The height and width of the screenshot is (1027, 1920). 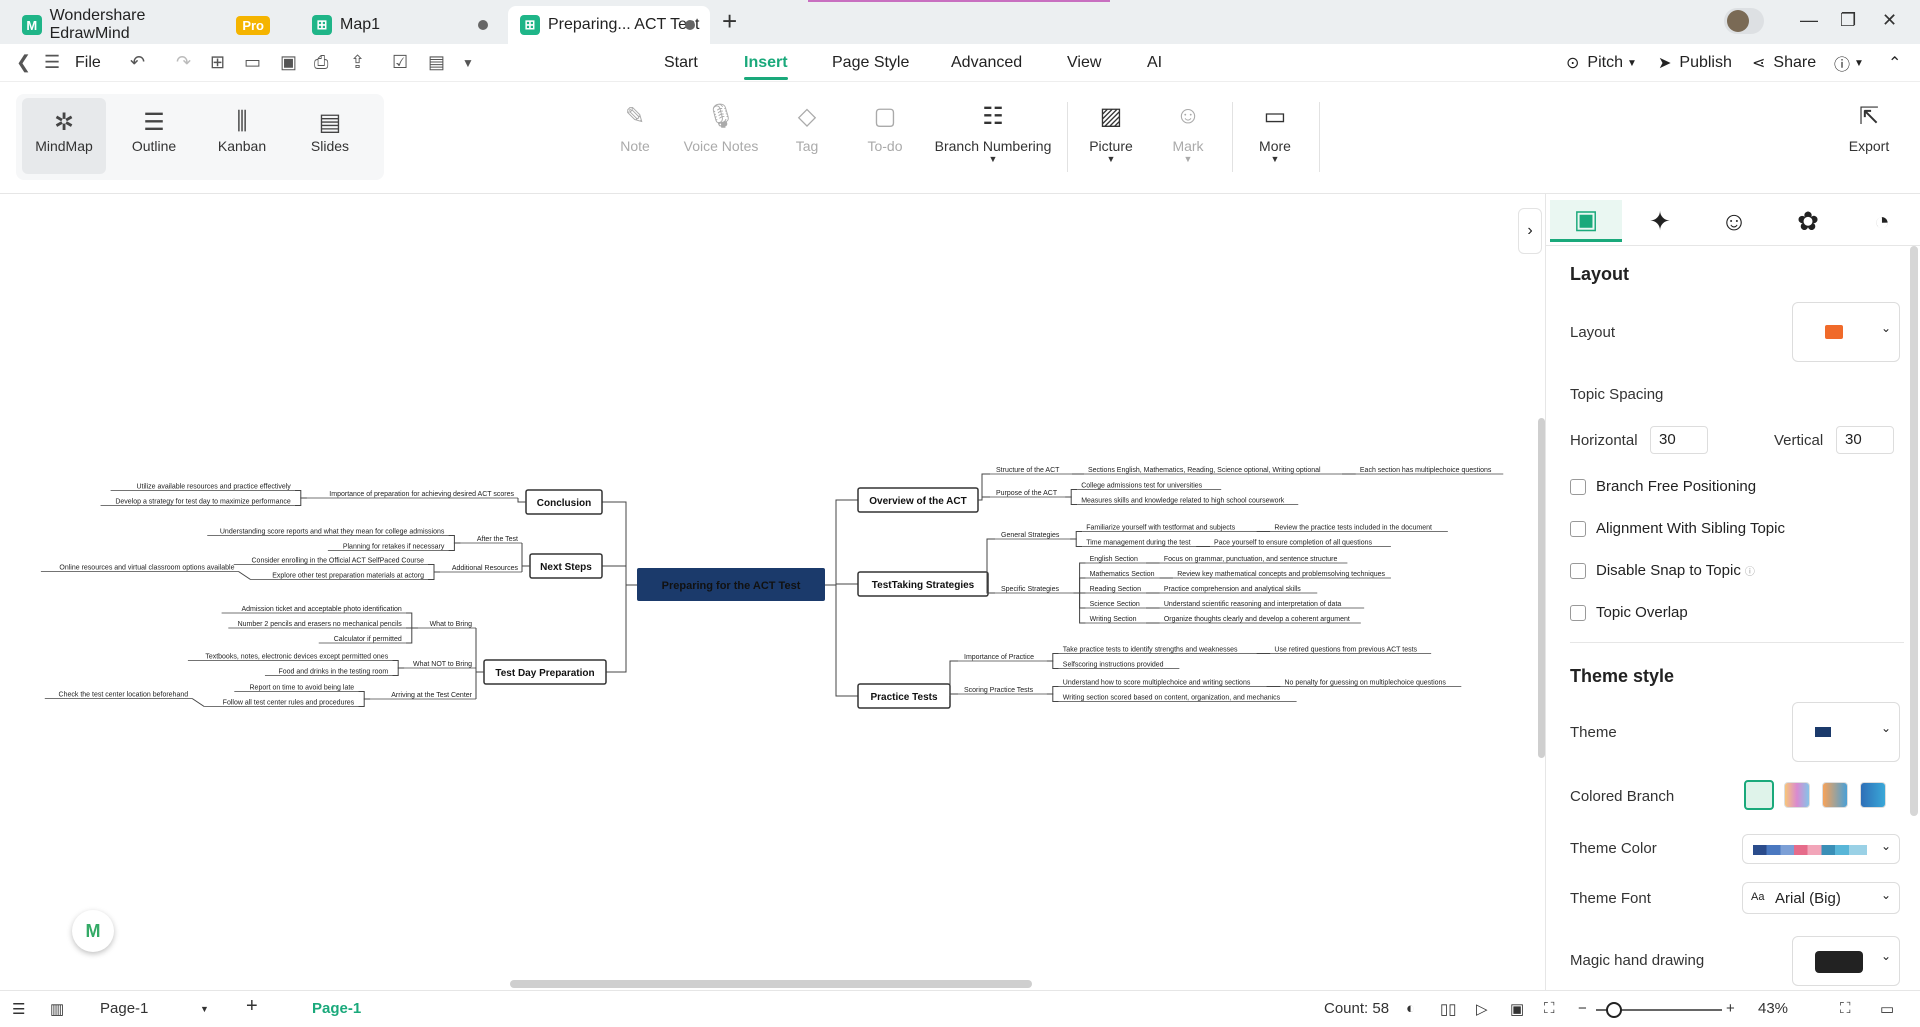 What do you see at coordinates (217, 62) in the screenshot?
I see `new-file-icon: ⊞` at bounding box center [217, 62].